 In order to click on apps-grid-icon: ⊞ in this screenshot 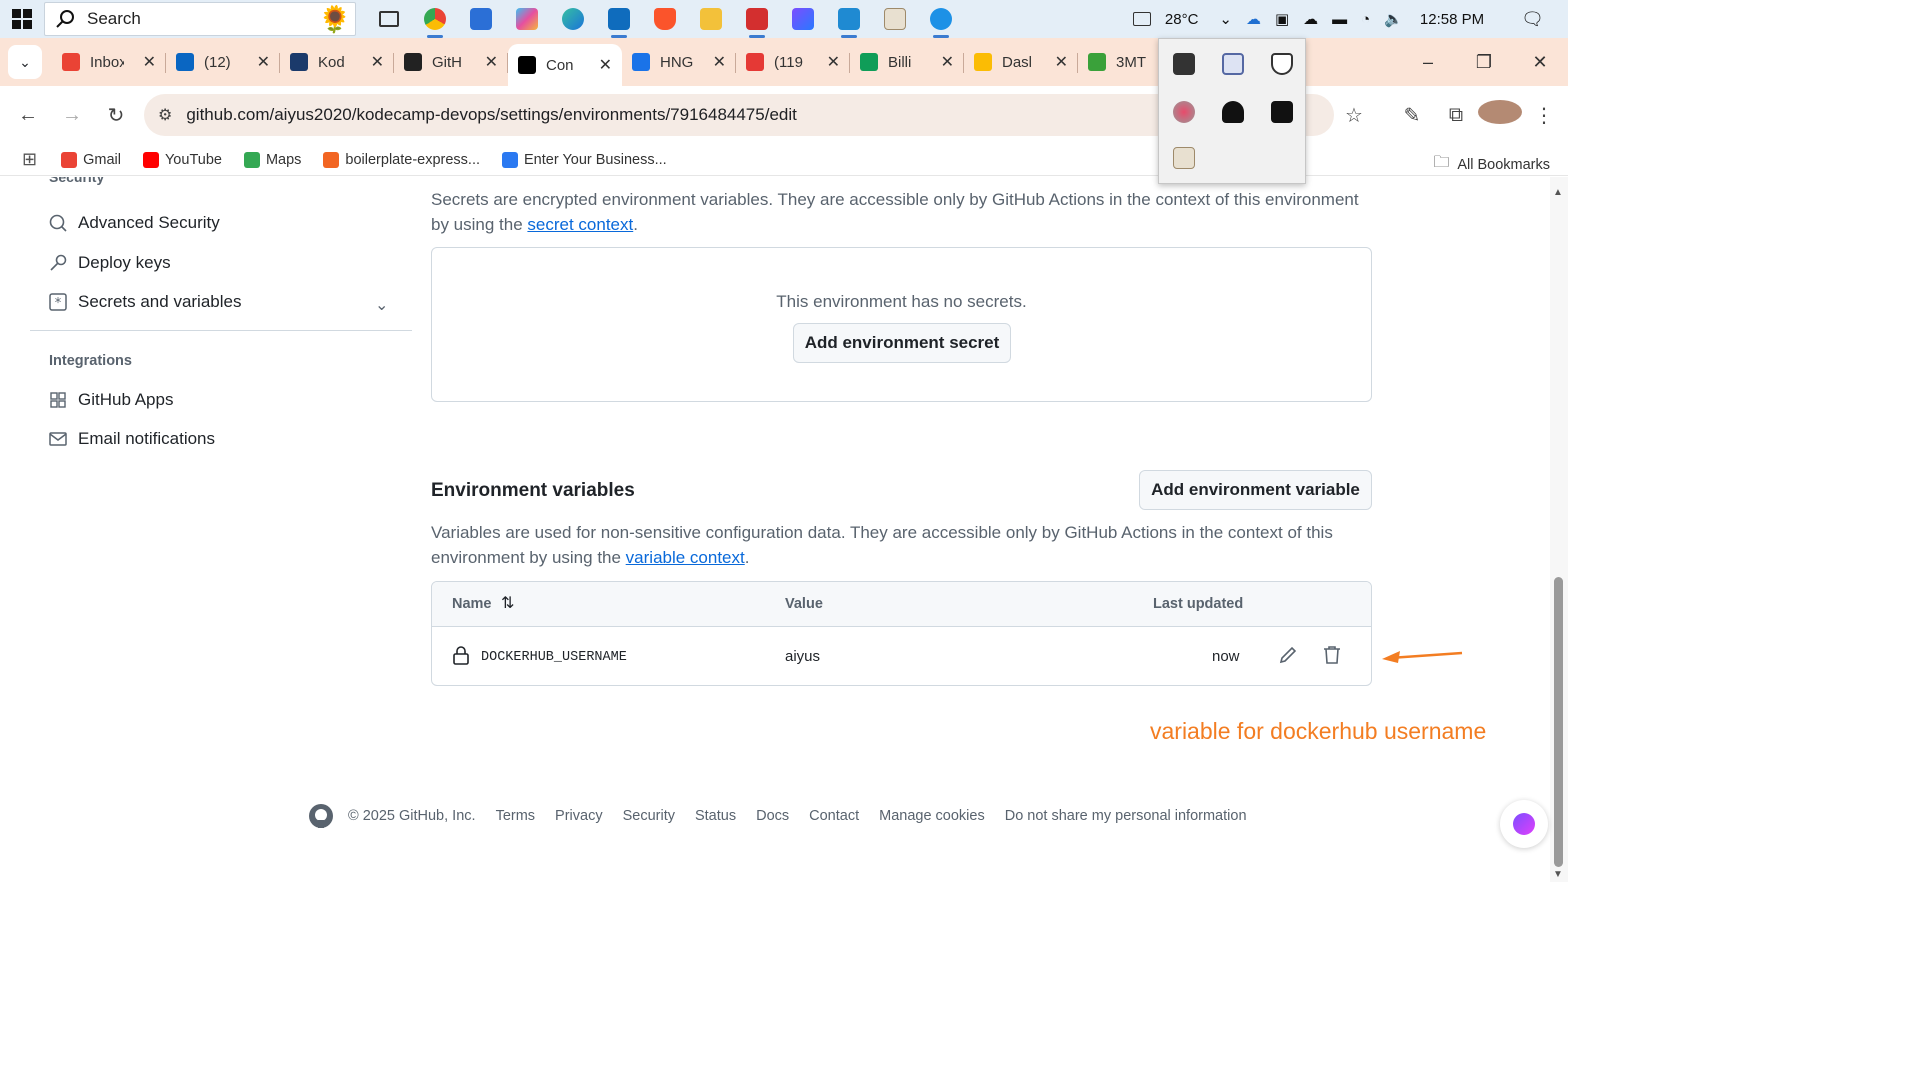, I will do `click(29, 159)`.